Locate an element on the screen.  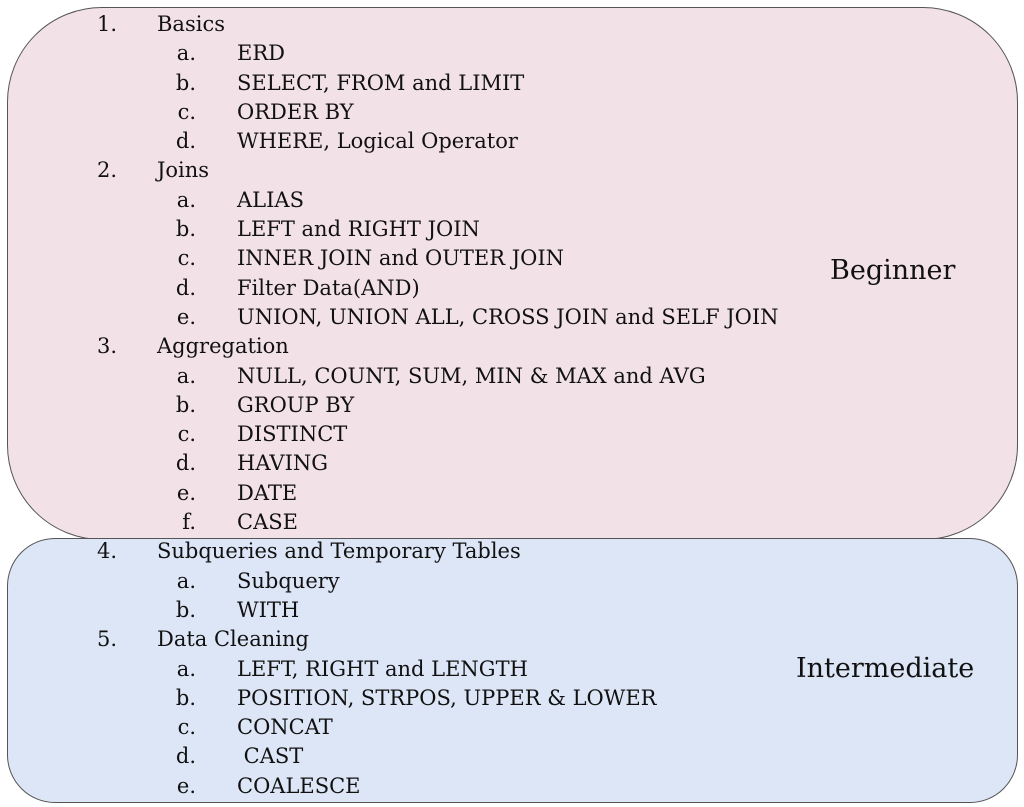
topic-item: b. POSITION, STRPOS, UPPER & LOWER is located at coordinates (512, 698).